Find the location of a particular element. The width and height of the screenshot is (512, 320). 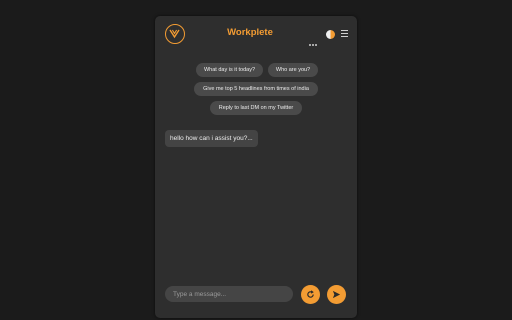

send-icon is located at coordinates (336, 294).